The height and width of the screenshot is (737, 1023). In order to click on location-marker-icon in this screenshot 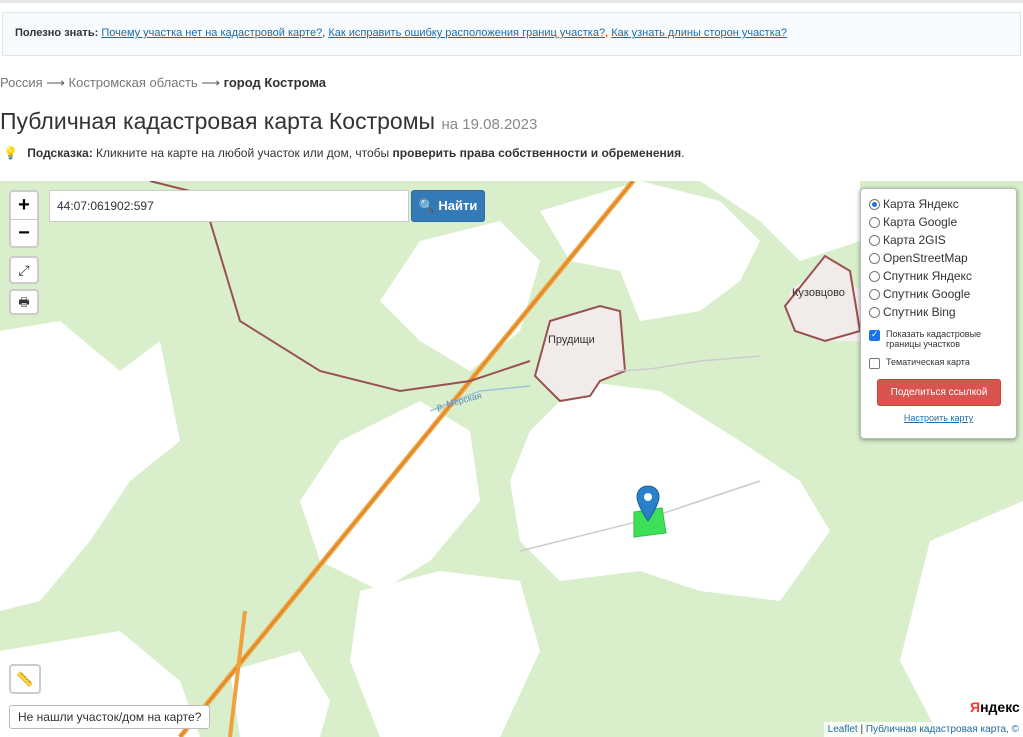, I will do `click(648, 504)`.